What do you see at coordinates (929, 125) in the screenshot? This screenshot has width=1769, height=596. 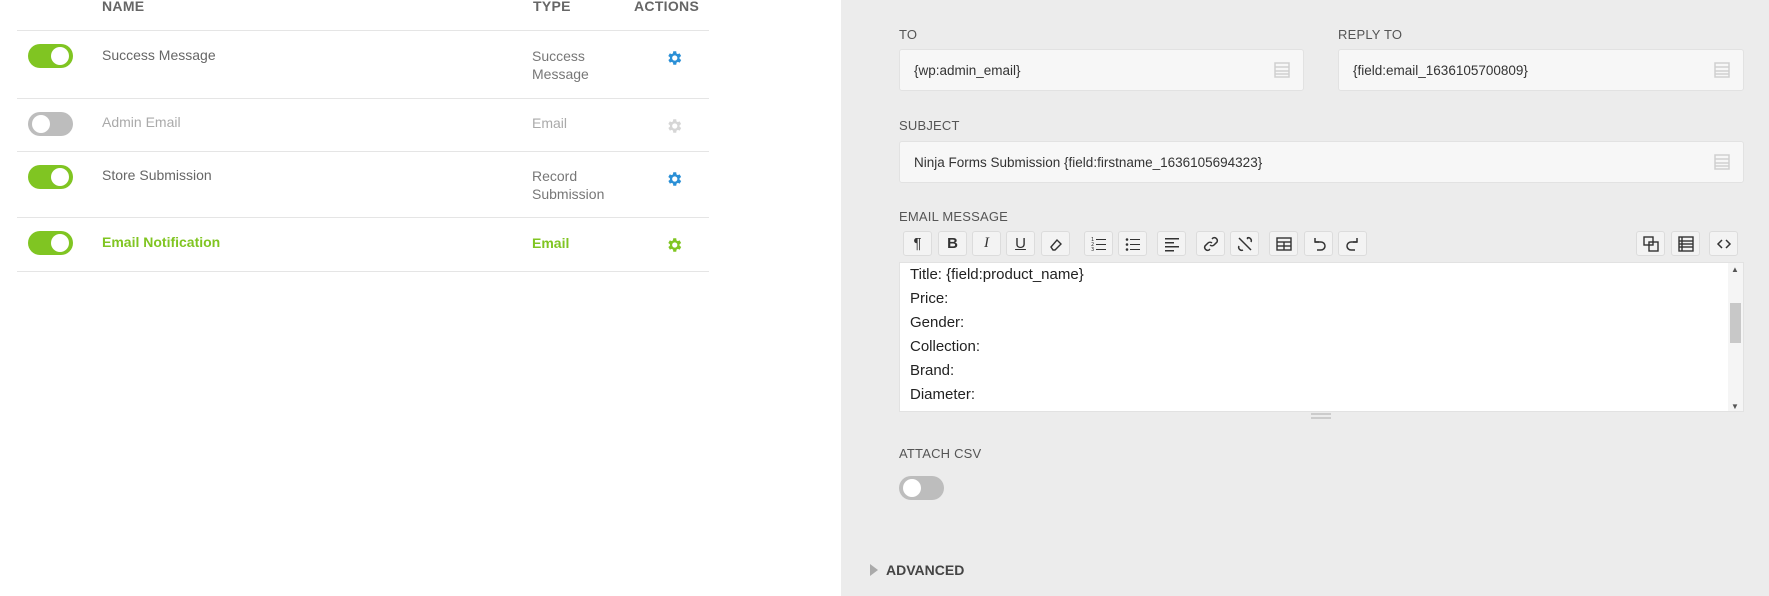 I see `subject-label: SUBJECT` at bounding box center [929, 125].